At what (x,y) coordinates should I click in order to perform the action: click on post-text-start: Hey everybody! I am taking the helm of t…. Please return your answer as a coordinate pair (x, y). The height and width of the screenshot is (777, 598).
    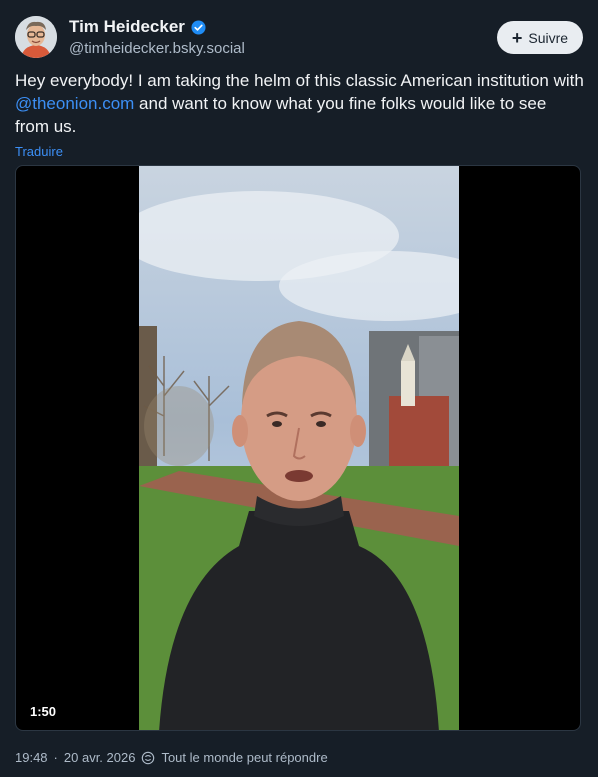
    Looking at the image, I should click on (299, 80).